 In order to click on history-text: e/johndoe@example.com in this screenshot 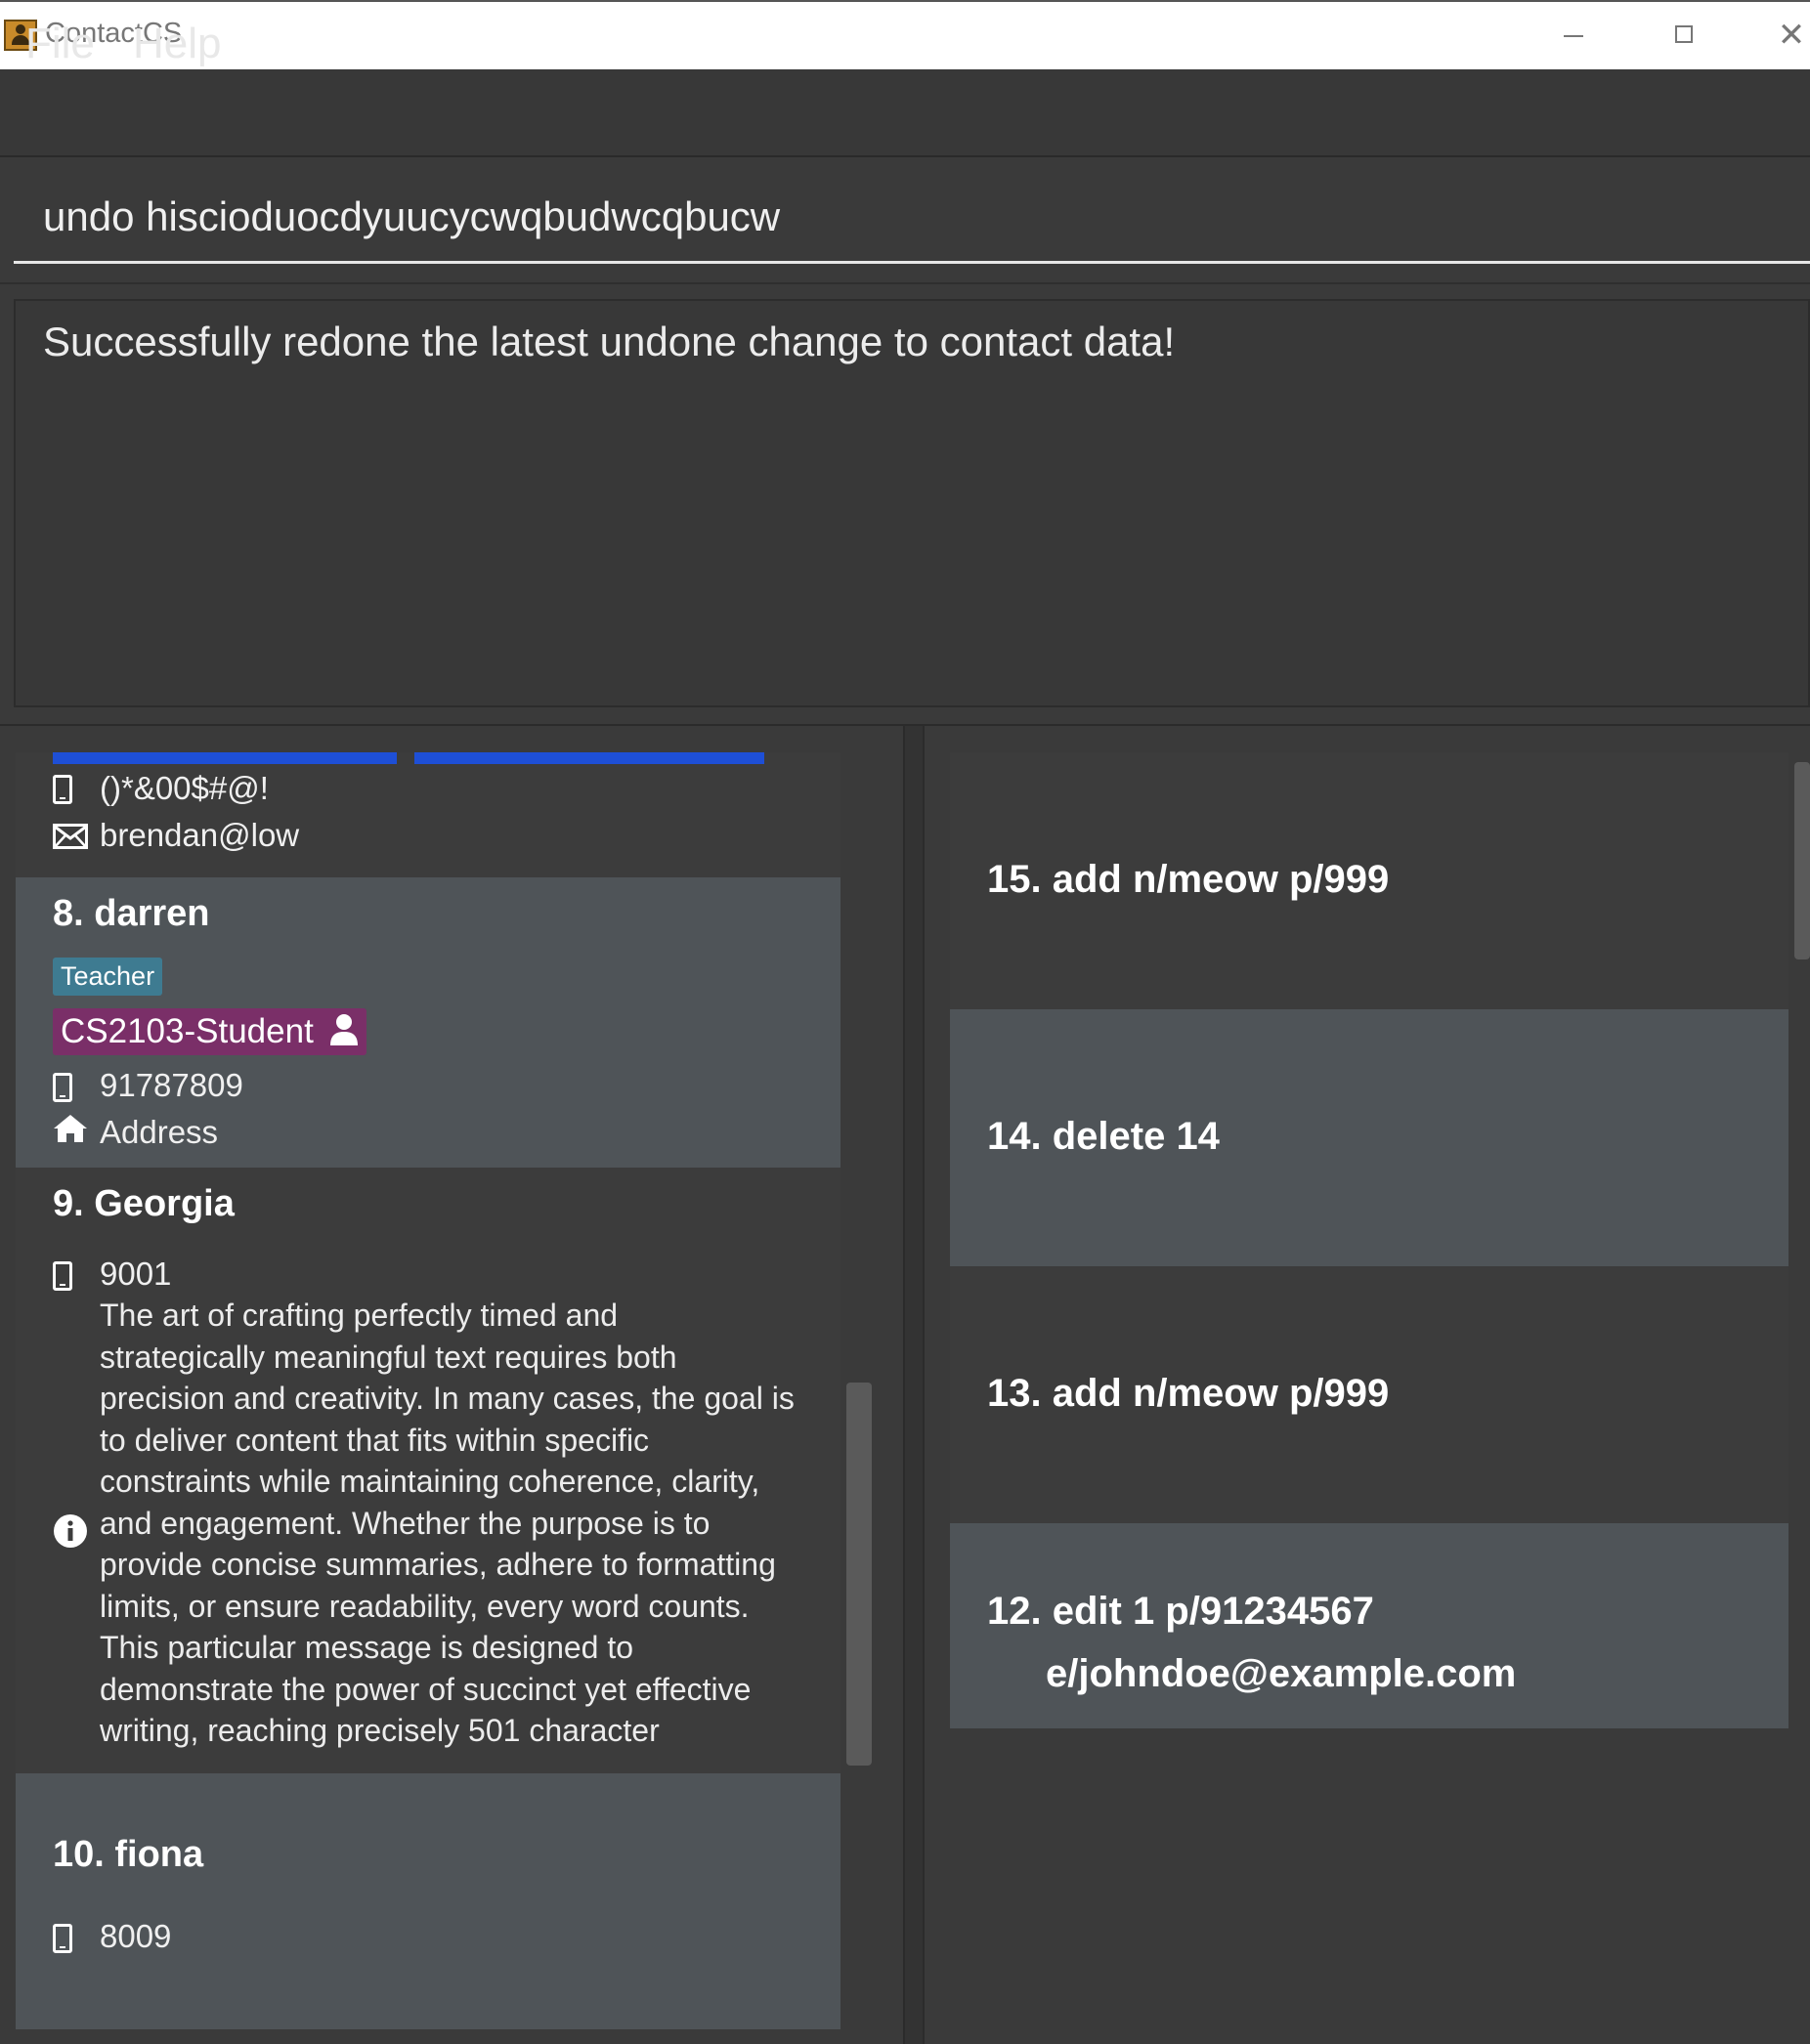, I will do `click(1281, 1673)`.